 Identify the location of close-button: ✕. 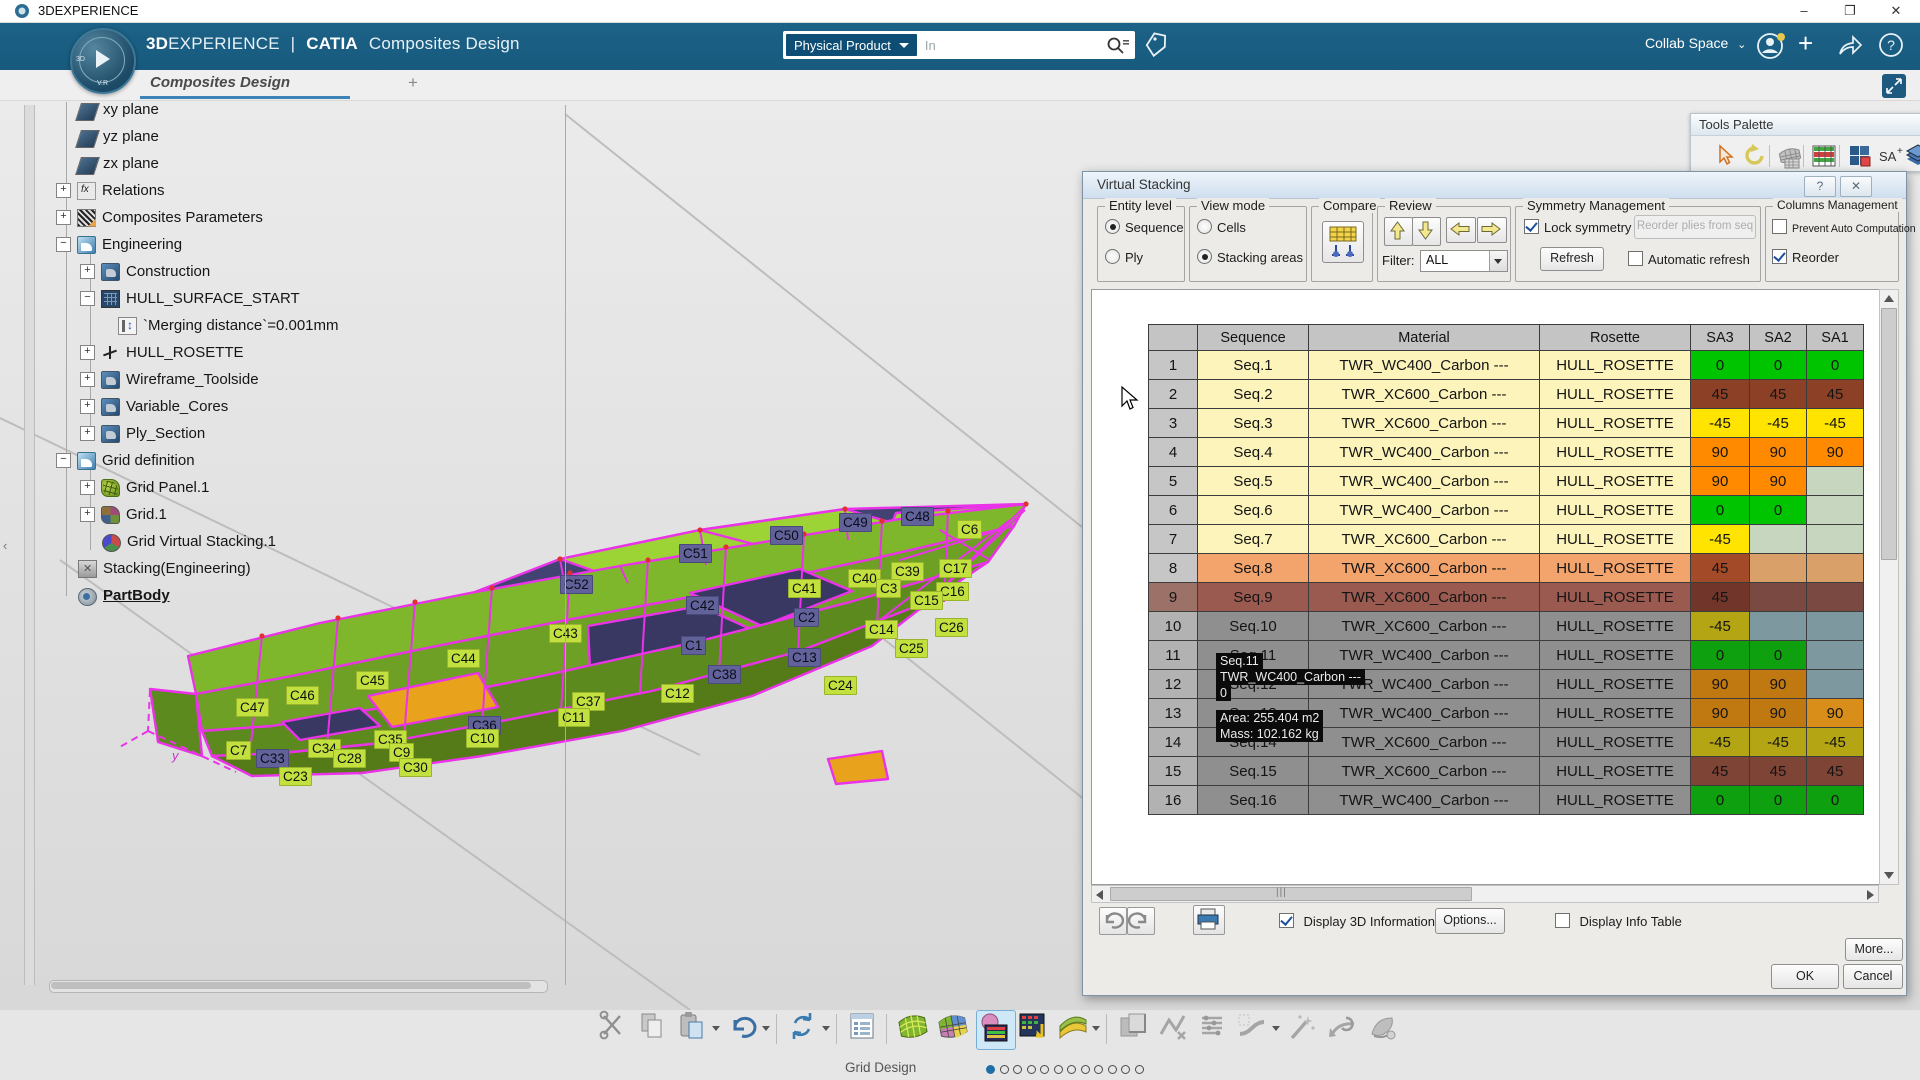
(1896, 11).